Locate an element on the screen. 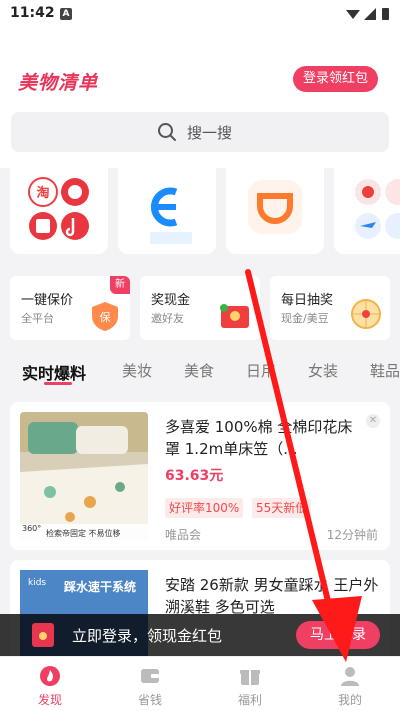 This screenshot has height=711, width=400. tab-realtime: 实时爆料 is located at coordinates (54, 372).